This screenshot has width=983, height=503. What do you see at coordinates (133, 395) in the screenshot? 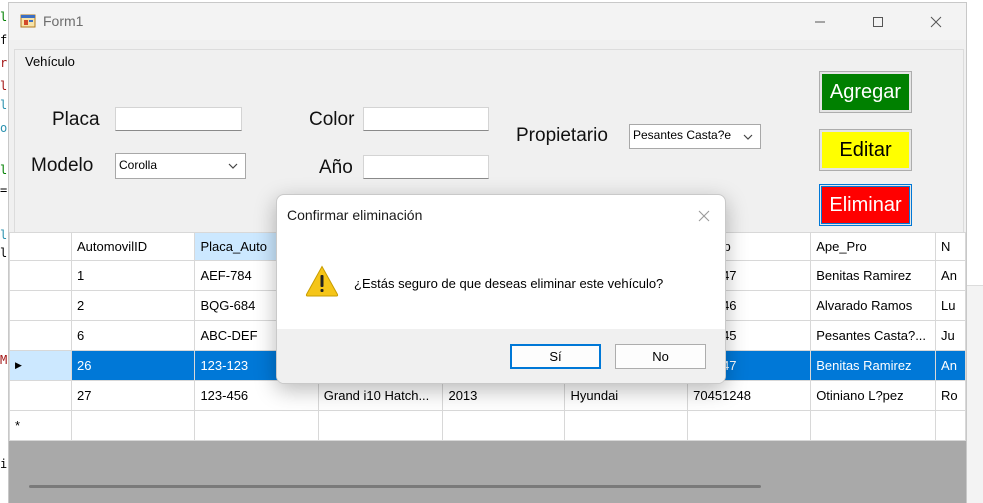
I see `grid-cell: 27` at bounding box center [133, 395].